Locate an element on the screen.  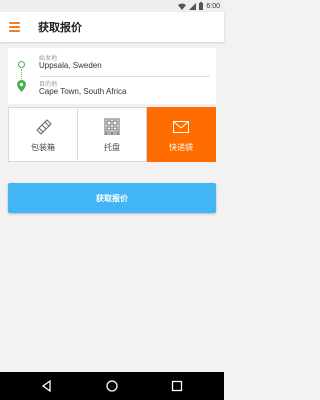
signal-icon is located at coordinates (193, 6).